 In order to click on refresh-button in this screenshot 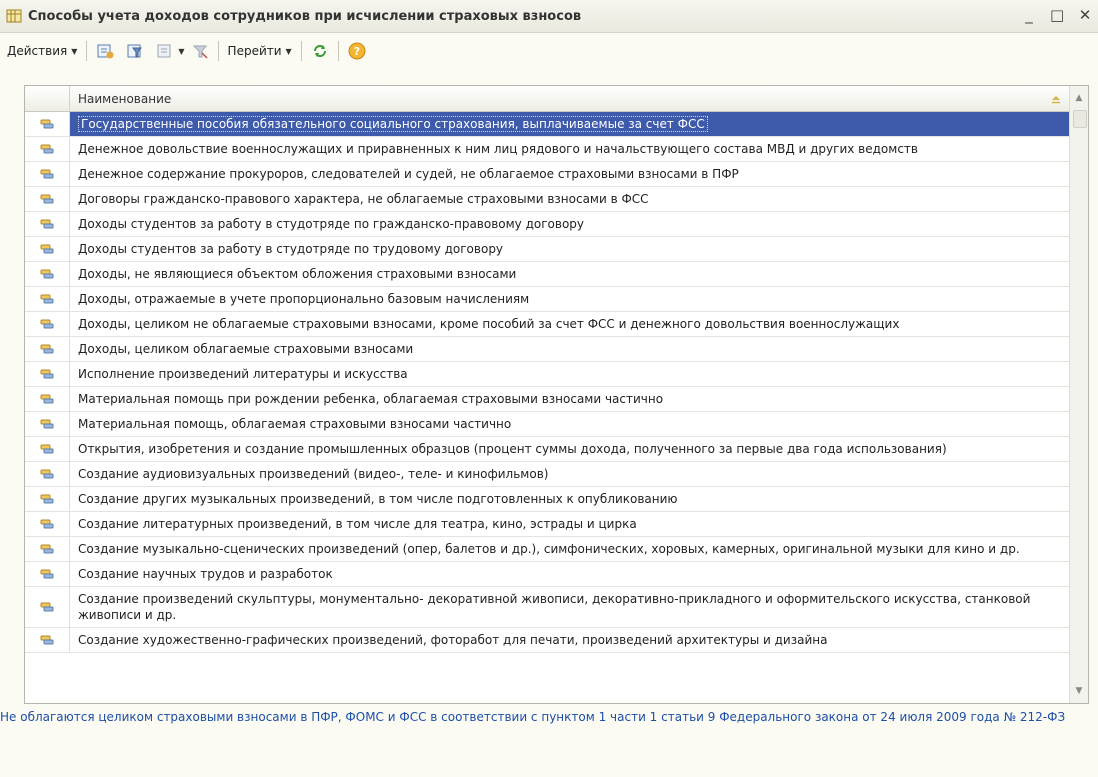, I will do `click(320, 51)`.